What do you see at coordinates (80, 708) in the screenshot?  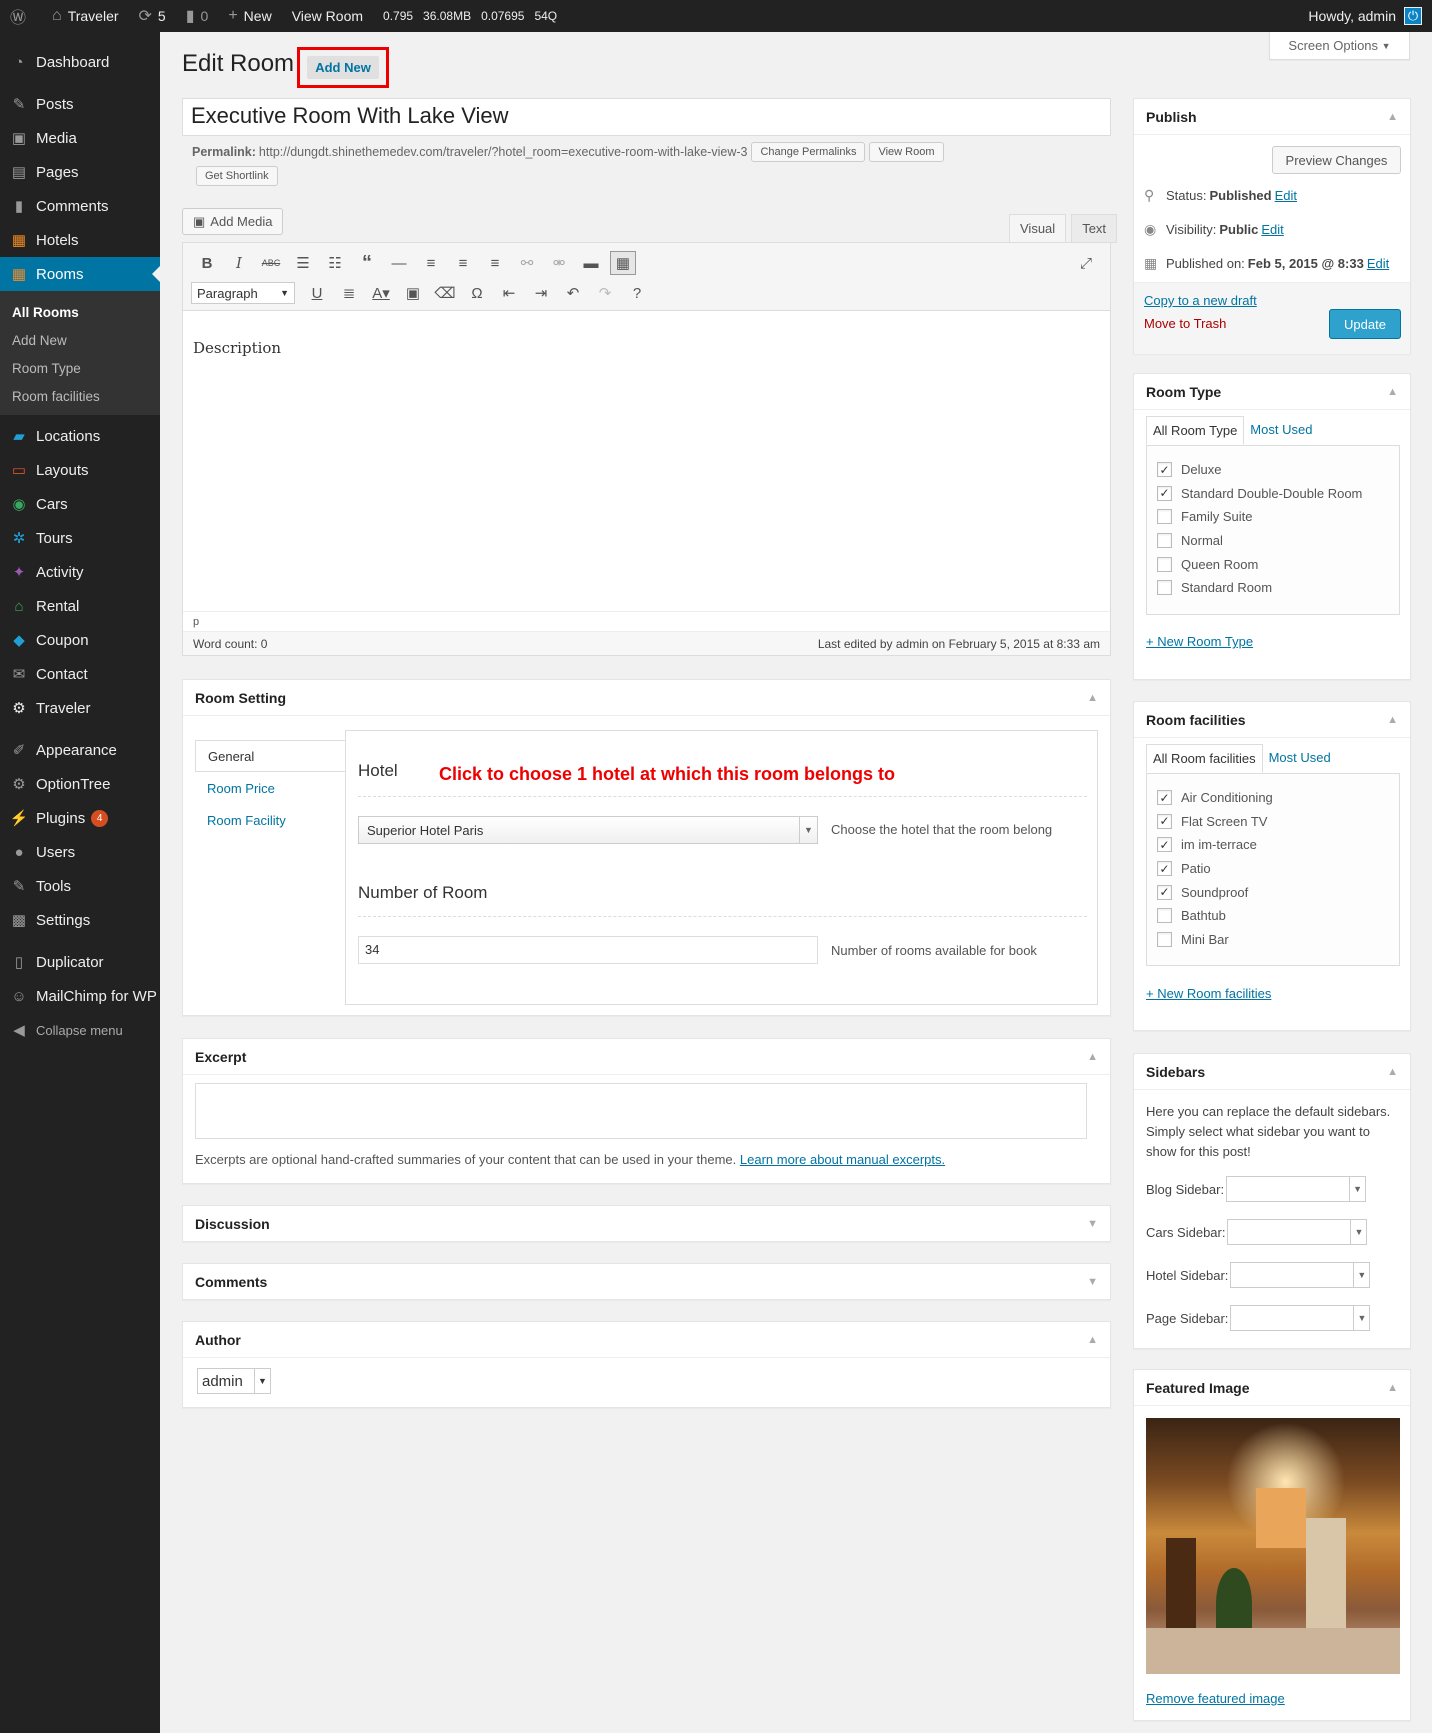 I see `menu-traveler: ⚙ Traveler` at bounding box center [80, 708].